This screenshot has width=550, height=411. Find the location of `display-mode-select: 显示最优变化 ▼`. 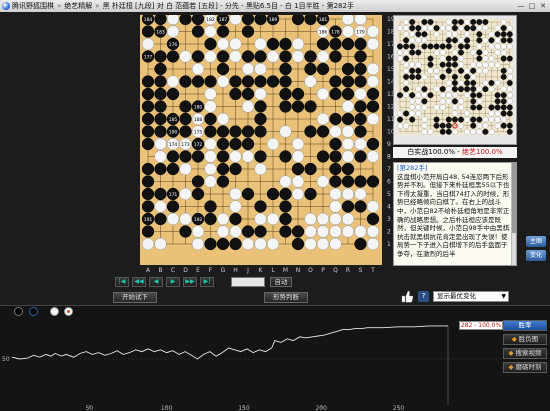

display-mode-select: 显示最优变化 ▼ is located at coordinates (471, 296).